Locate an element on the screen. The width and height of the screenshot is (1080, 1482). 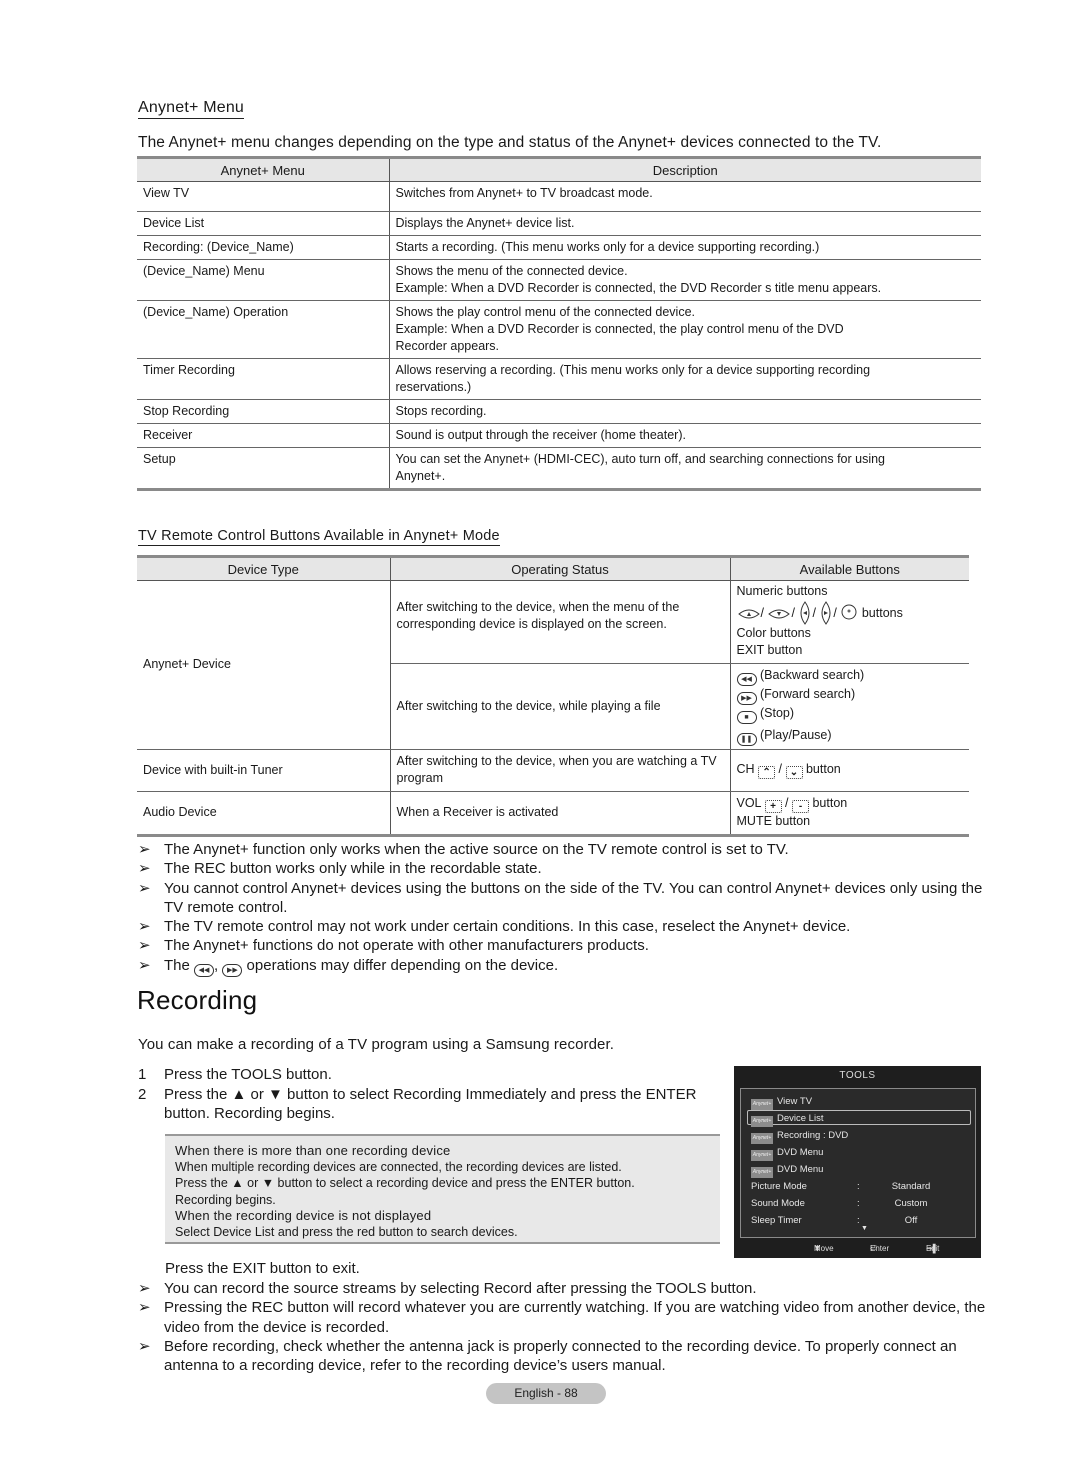
tools-menu-item-view-tv: Anynet+ View TV is located at coordinates (861, 1102).